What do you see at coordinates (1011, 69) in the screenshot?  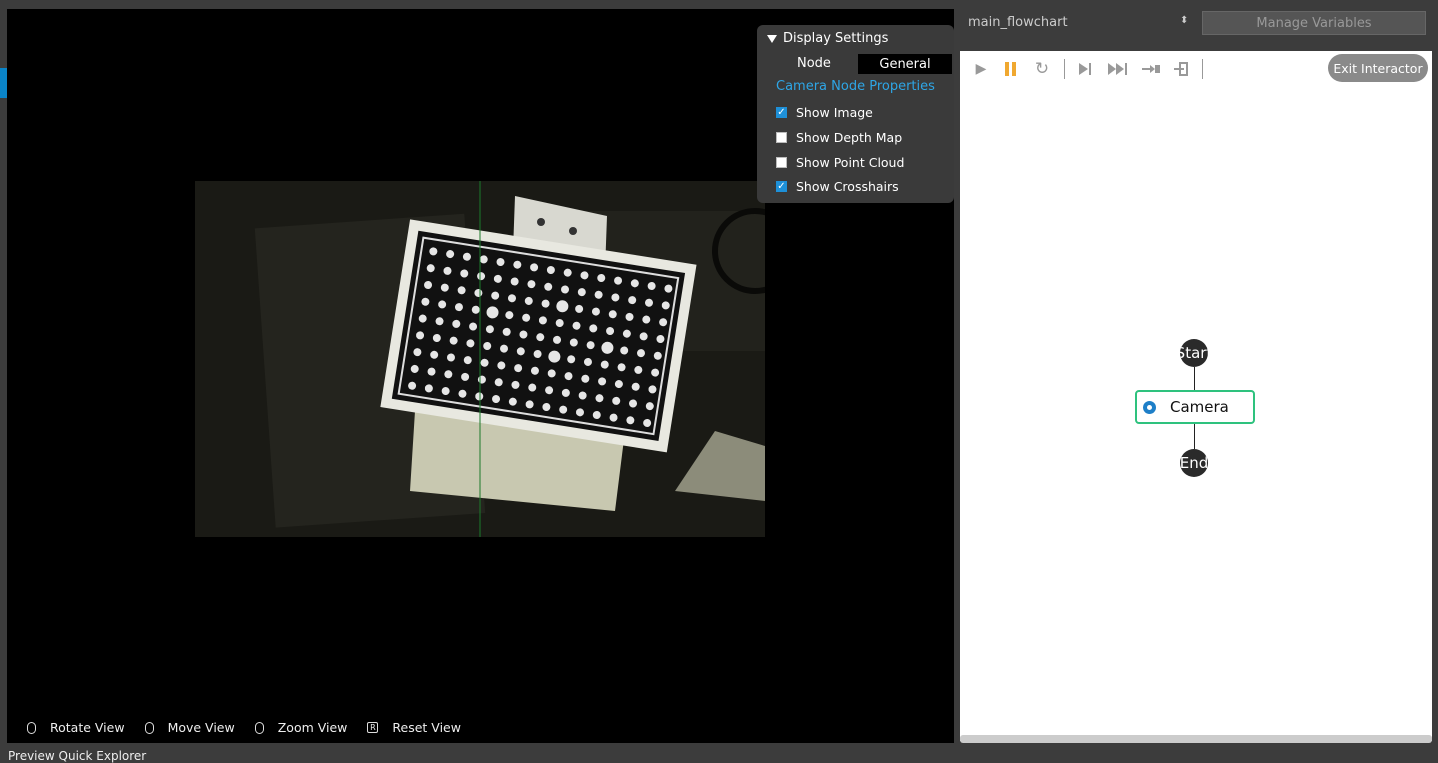 I see `pause-icon` at bounding box center [1011, 69].